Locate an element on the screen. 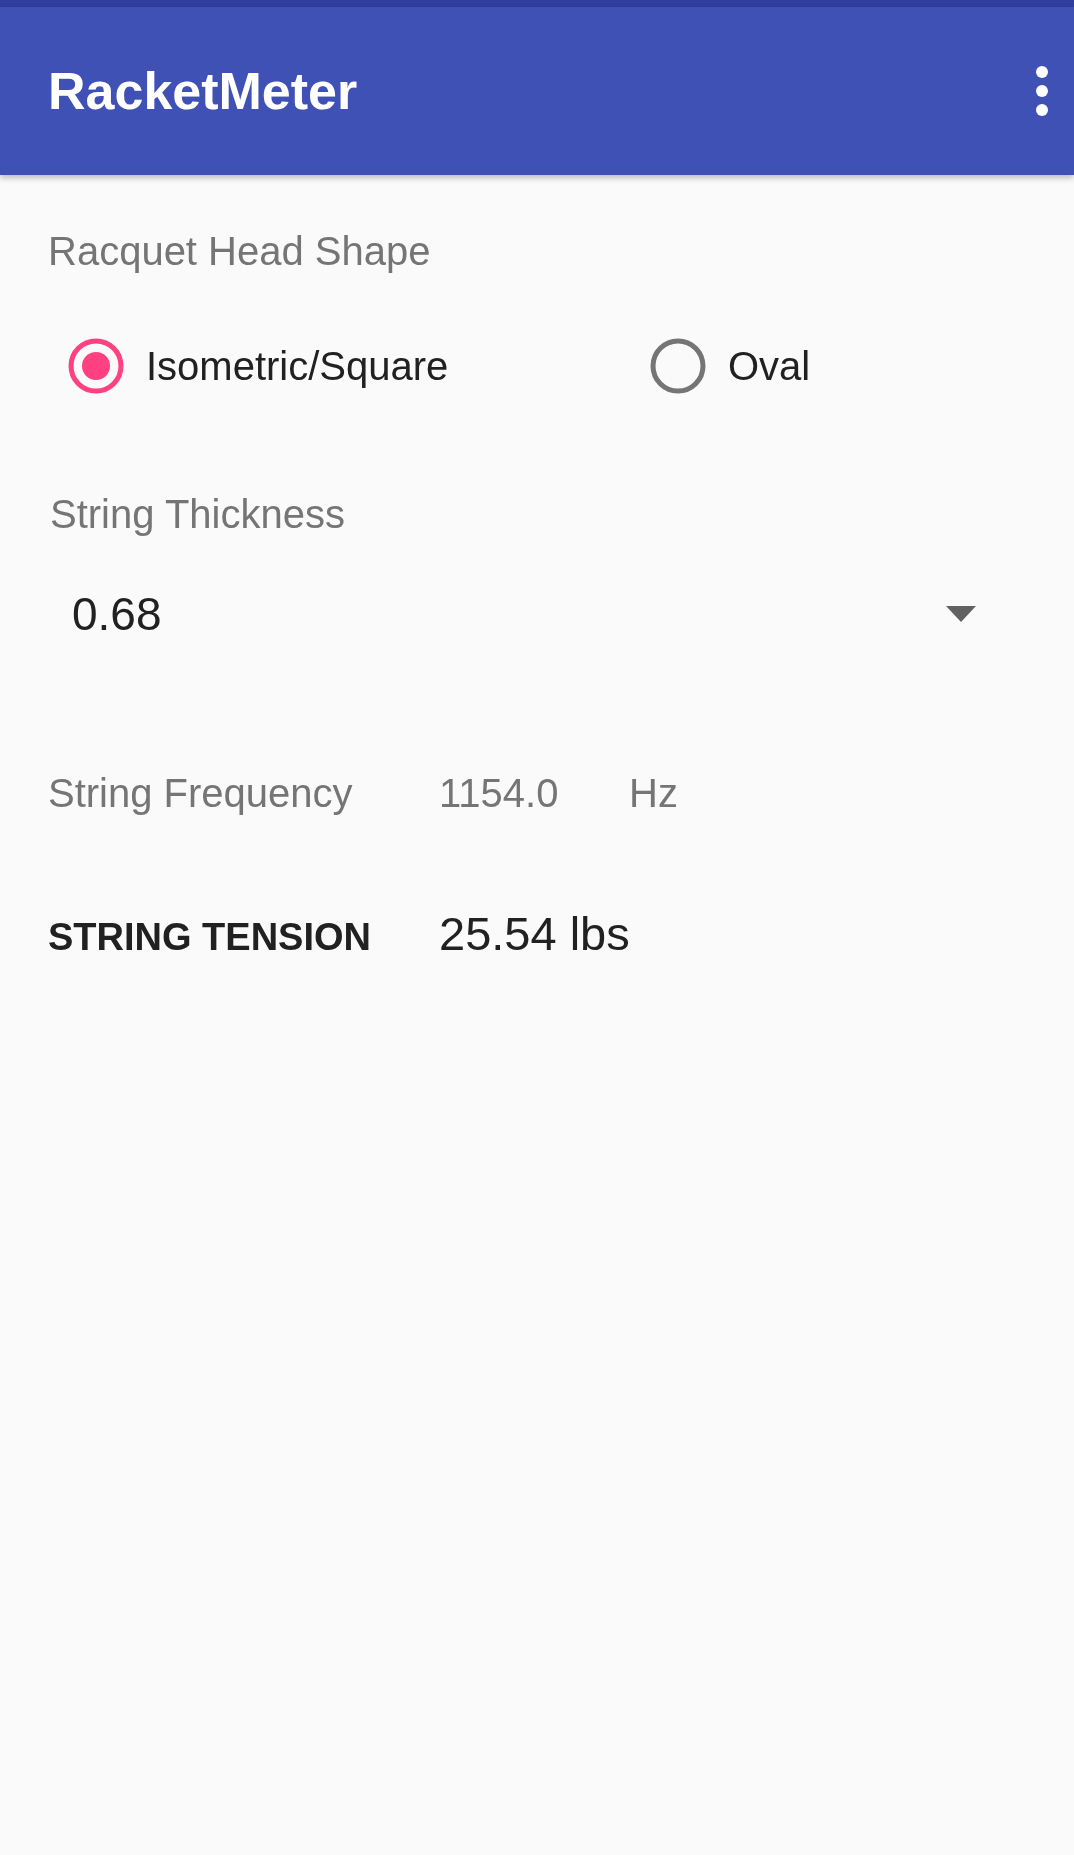 The height and width of the screenshot is (1855, 1074). section-label: String Thickness is located at coordinates (197, 514).